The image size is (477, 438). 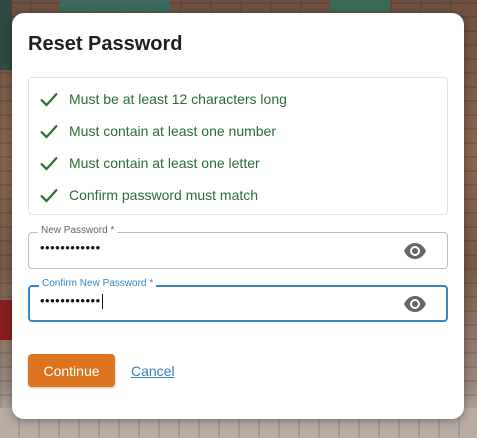 What do you see at coordinates (70, 247) in the screenshot?
I see `new-password-input: ••••••••••••` at bounding box center [70, 247].